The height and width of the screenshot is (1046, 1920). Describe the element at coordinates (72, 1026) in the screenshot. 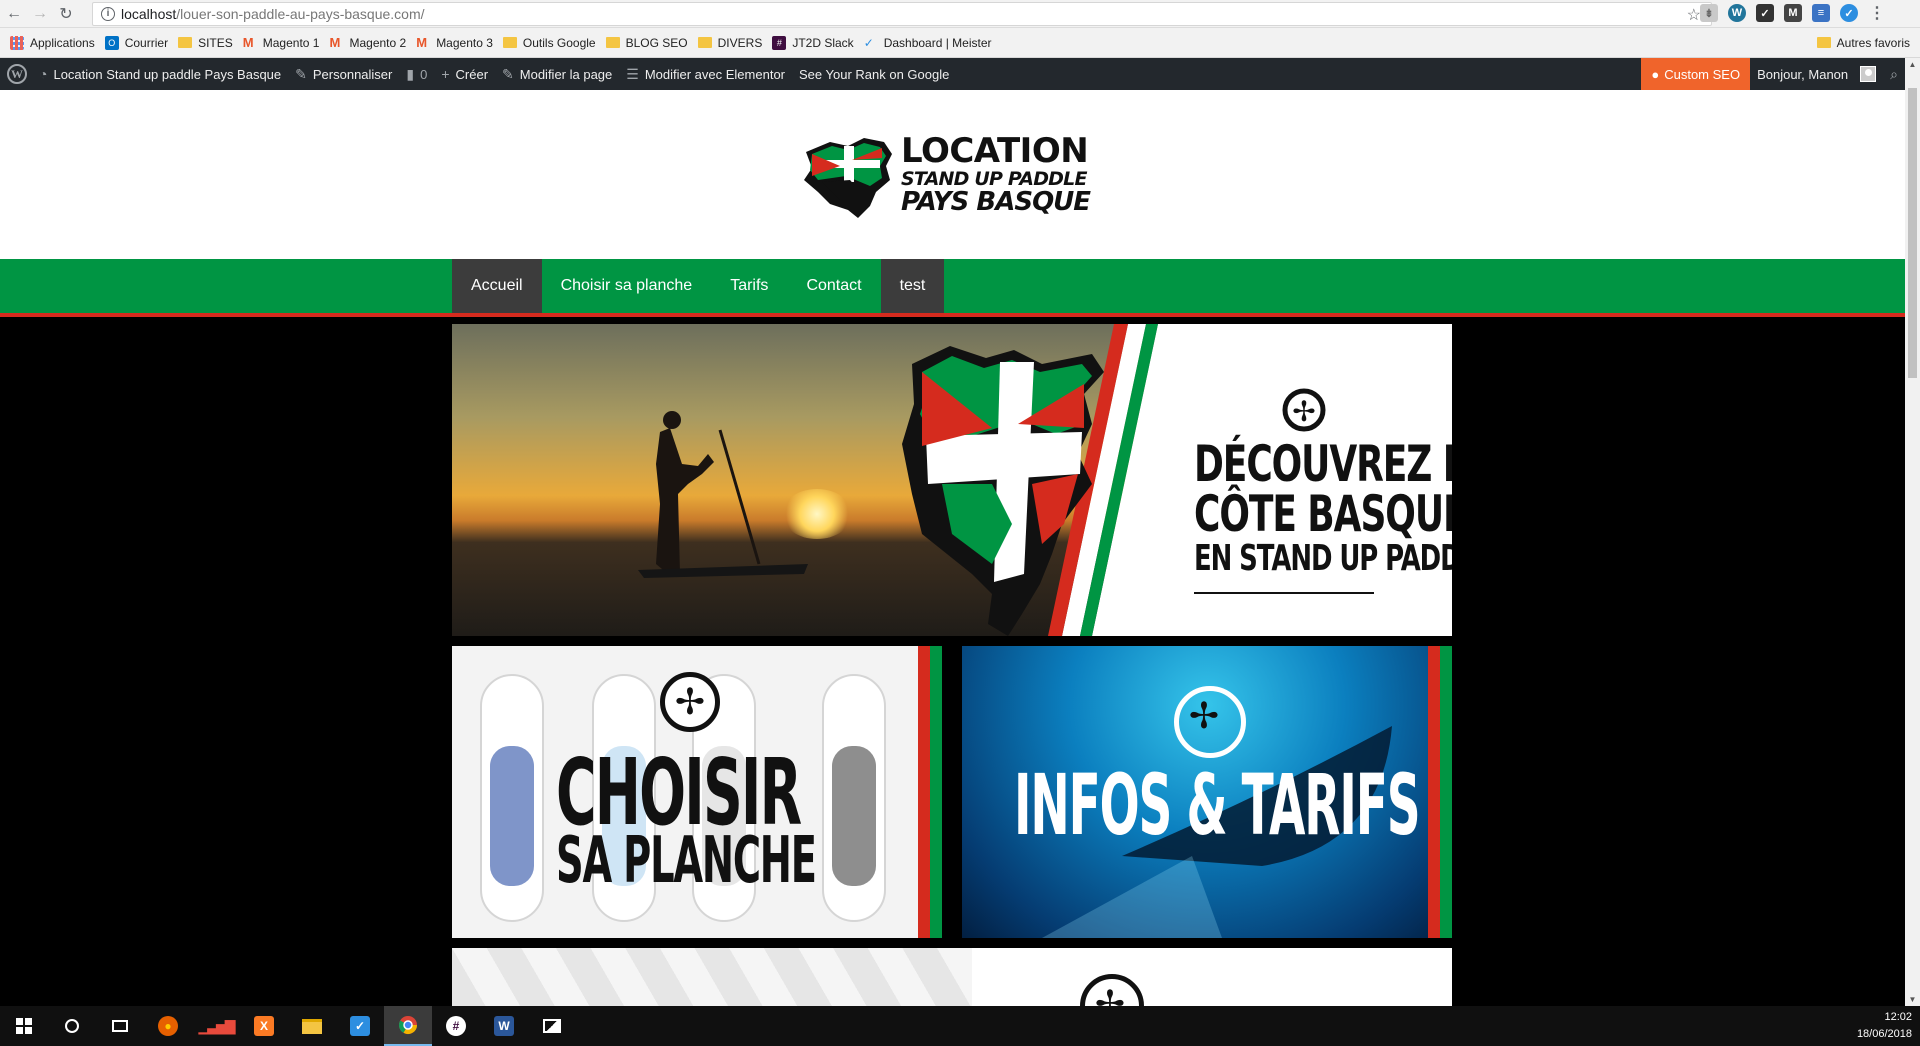

I see `cortana-search-icon` at that location.